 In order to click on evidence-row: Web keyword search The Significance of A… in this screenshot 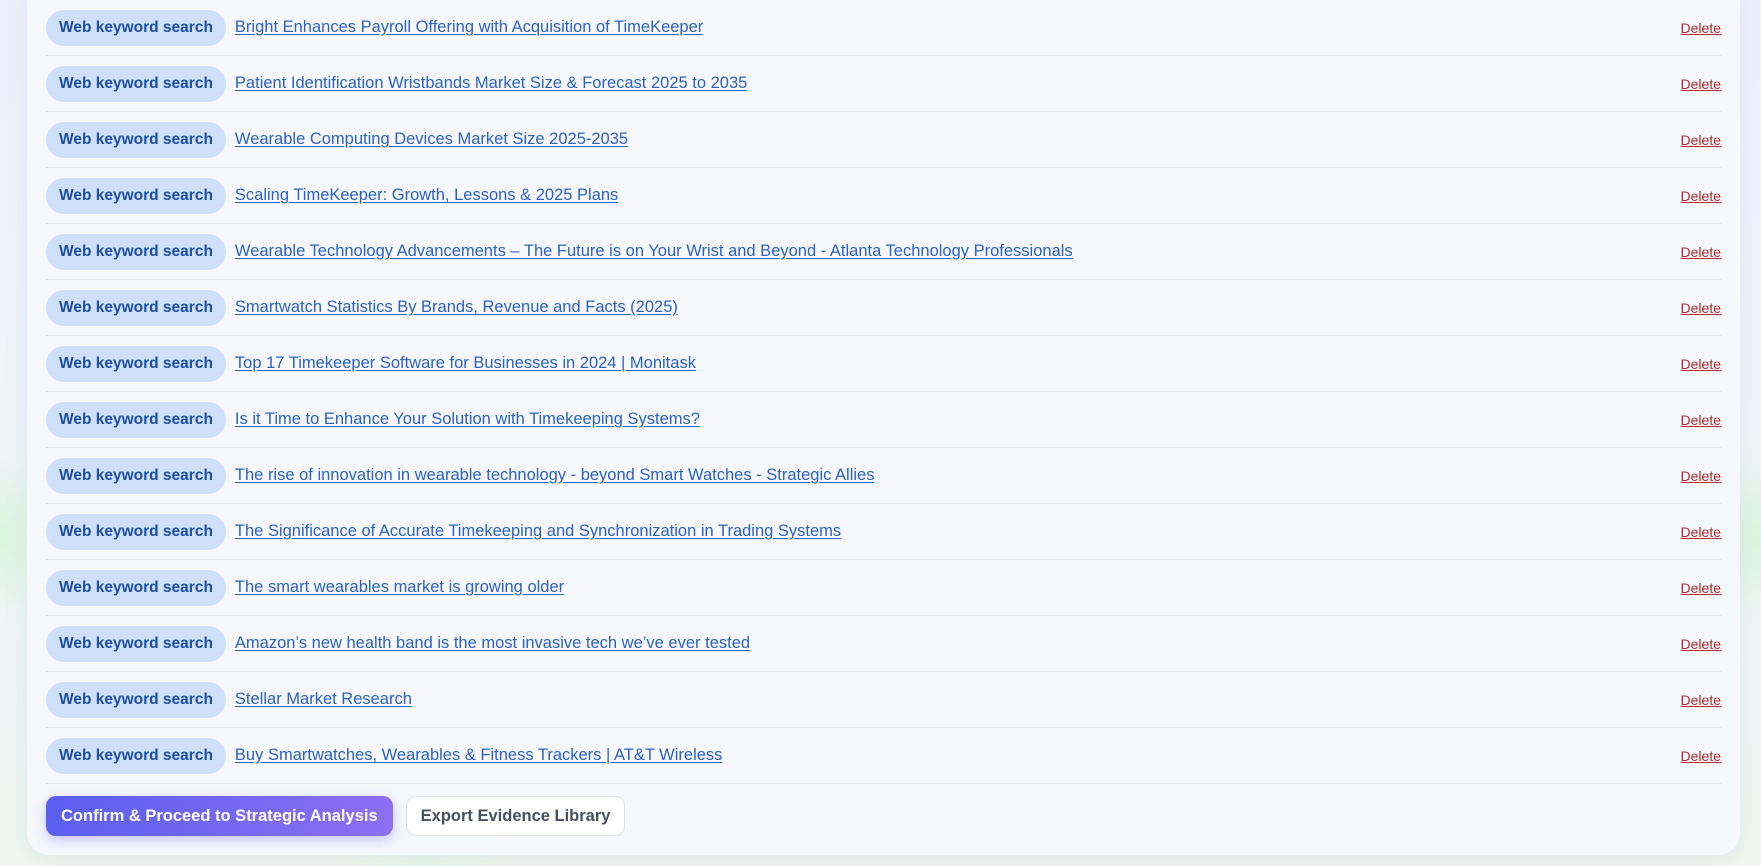, I will do `click(883, 532)`.